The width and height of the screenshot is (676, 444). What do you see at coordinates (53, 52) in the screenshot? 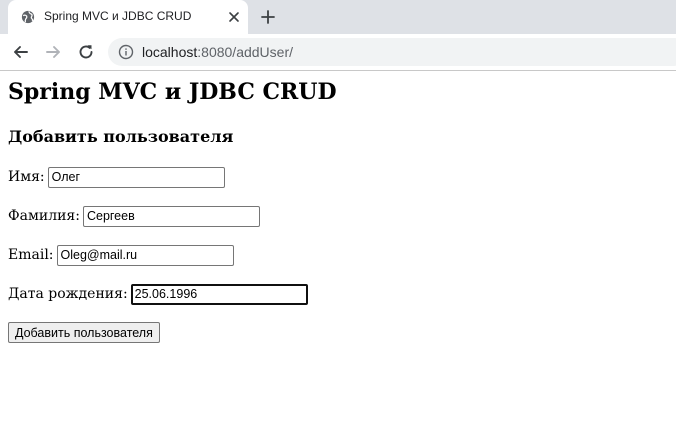
I see `forward-arrow-icon` at bounding box center [53, 52].